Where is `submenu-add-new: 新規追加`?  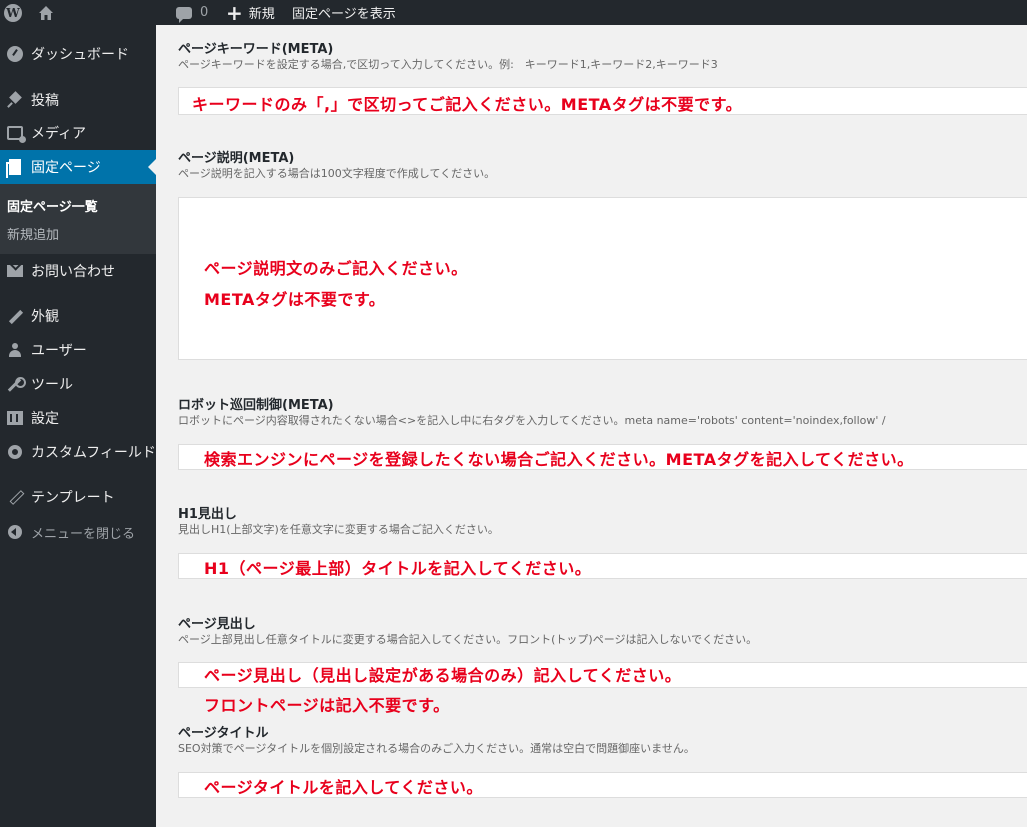 submenu-add-new: 新規追加 is located at coordinates (33, 233).